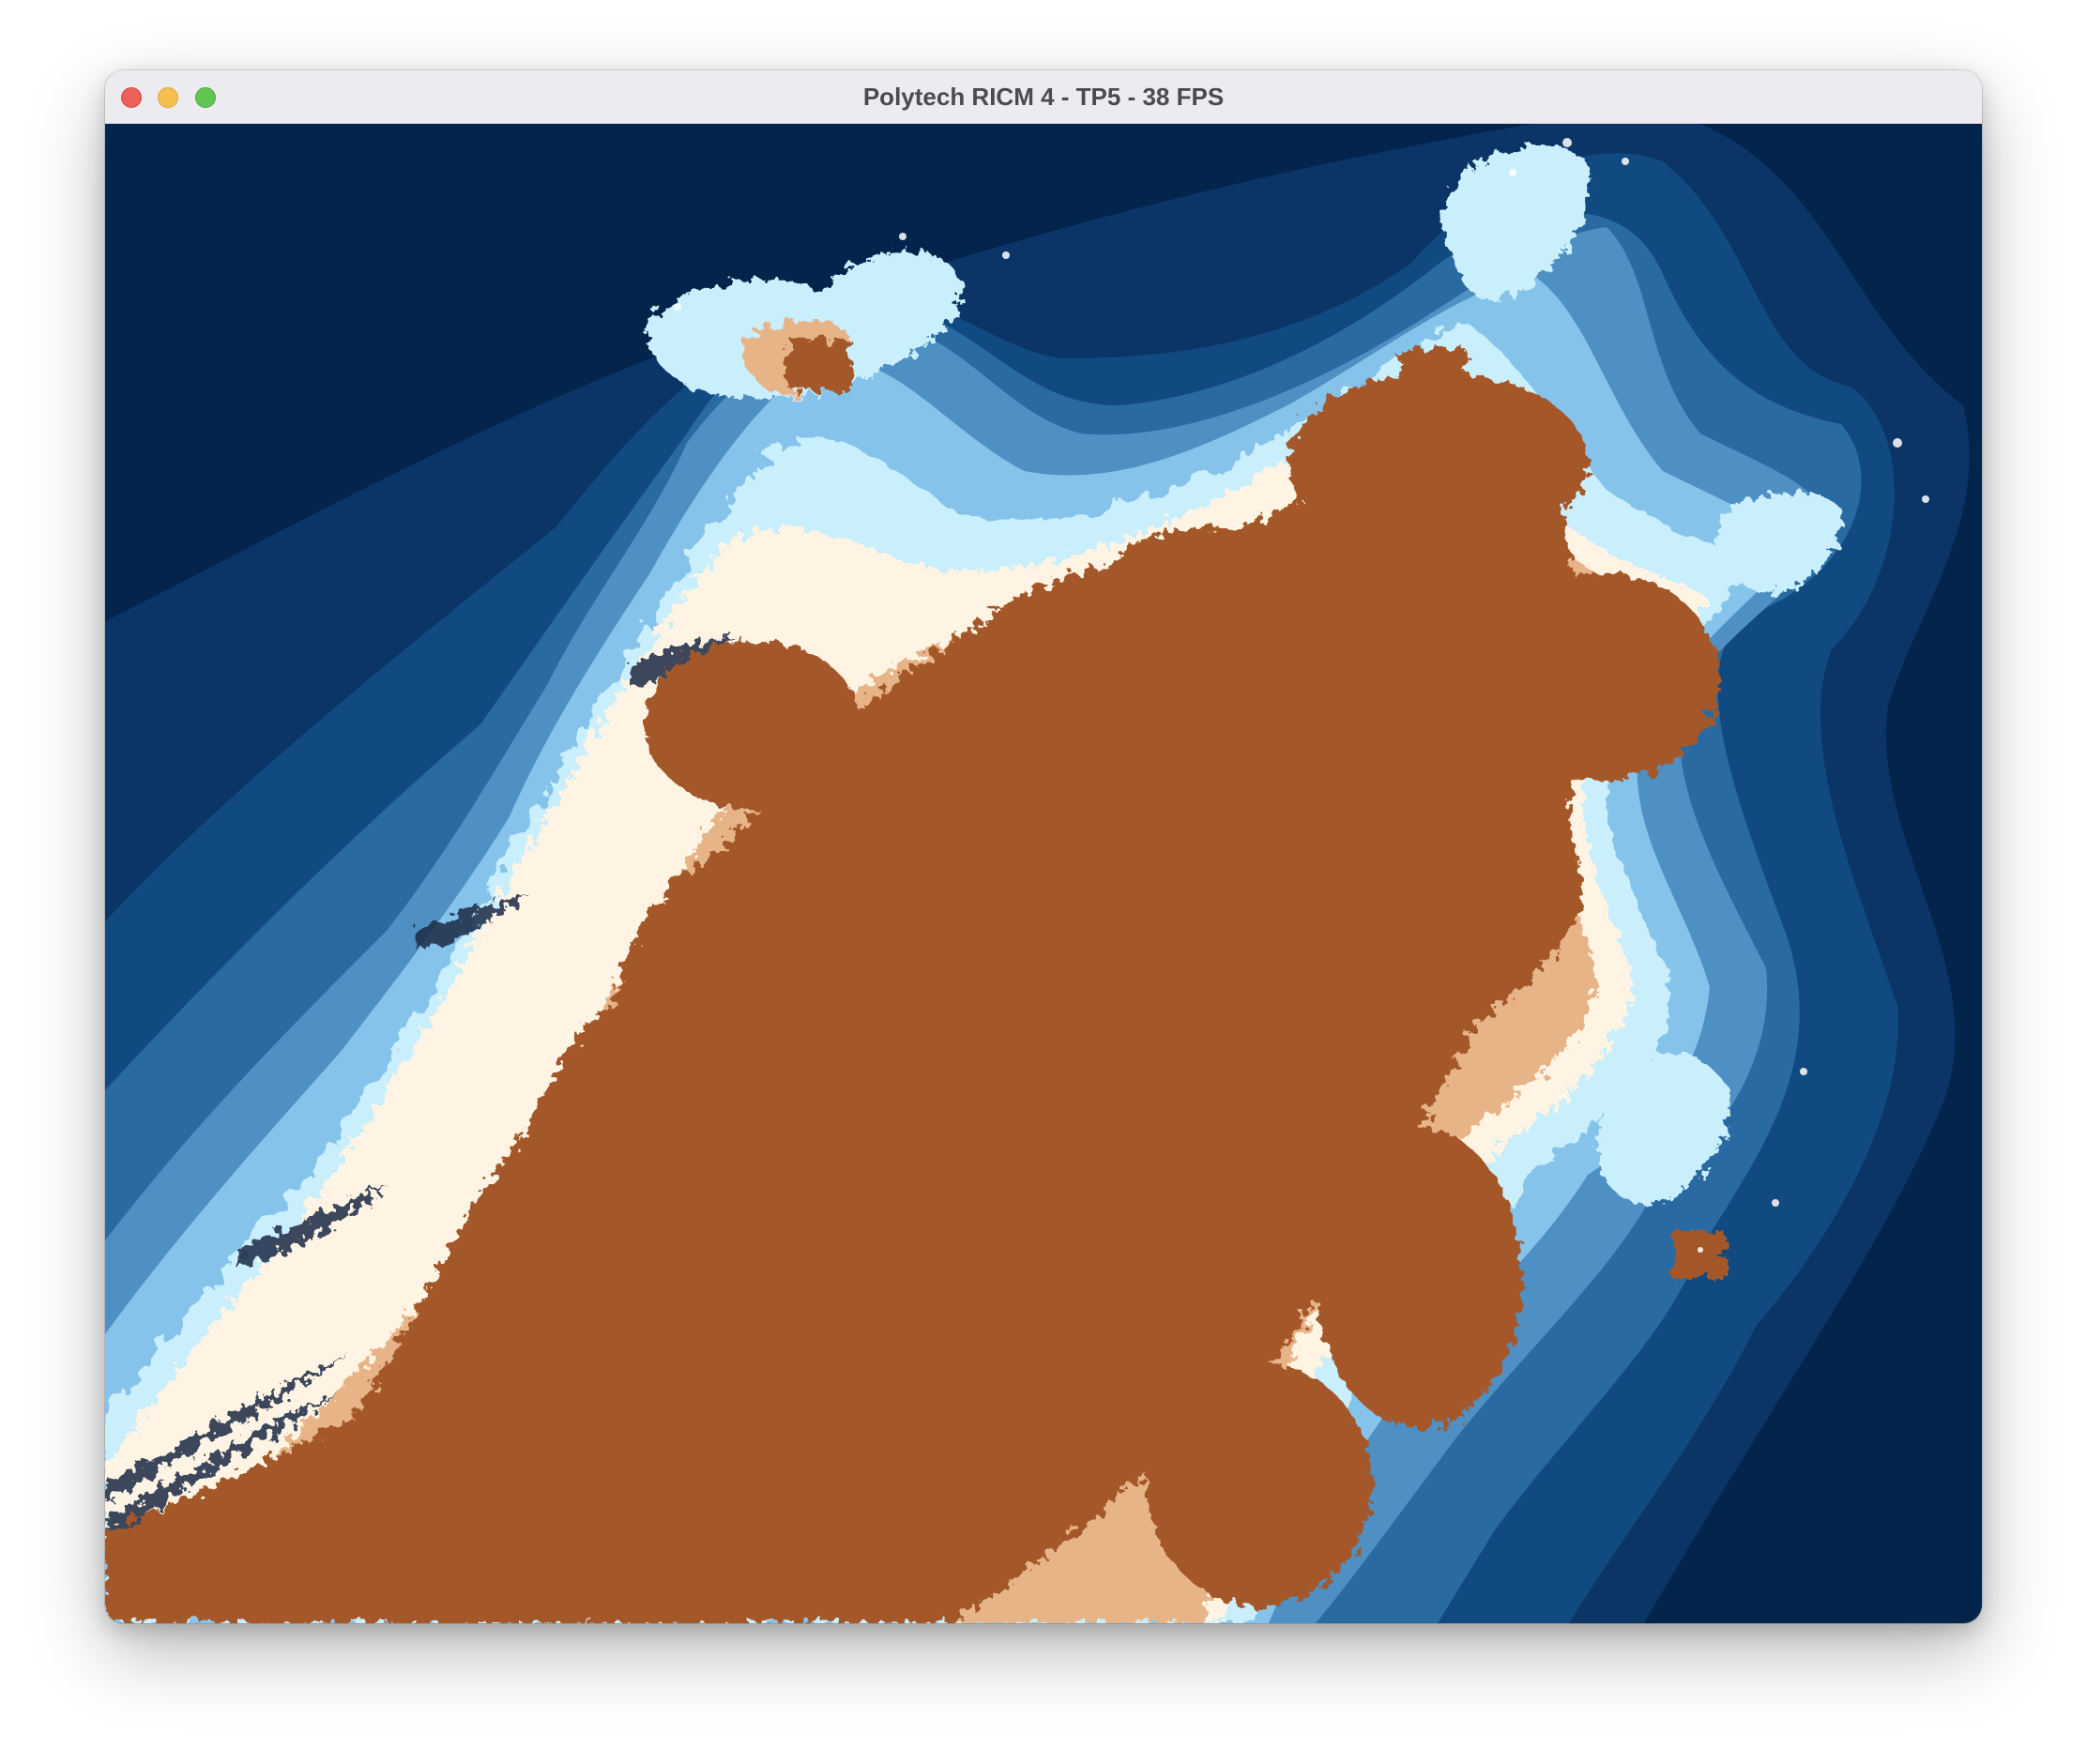  Describe the element at coordinates (1606, 677) in the screenshot. I see `interior-bulb-right` at that location.